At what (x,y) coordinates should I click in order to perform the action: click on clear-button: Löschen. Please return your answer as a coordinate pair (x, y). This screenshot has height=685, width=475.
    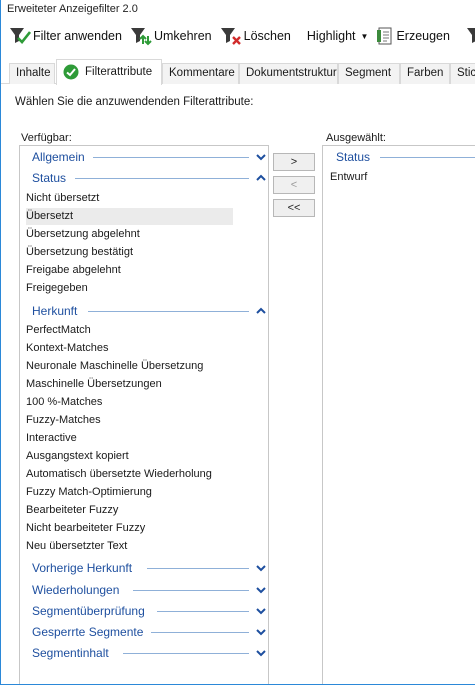
    Looking at the image, I should click on (255, 36).